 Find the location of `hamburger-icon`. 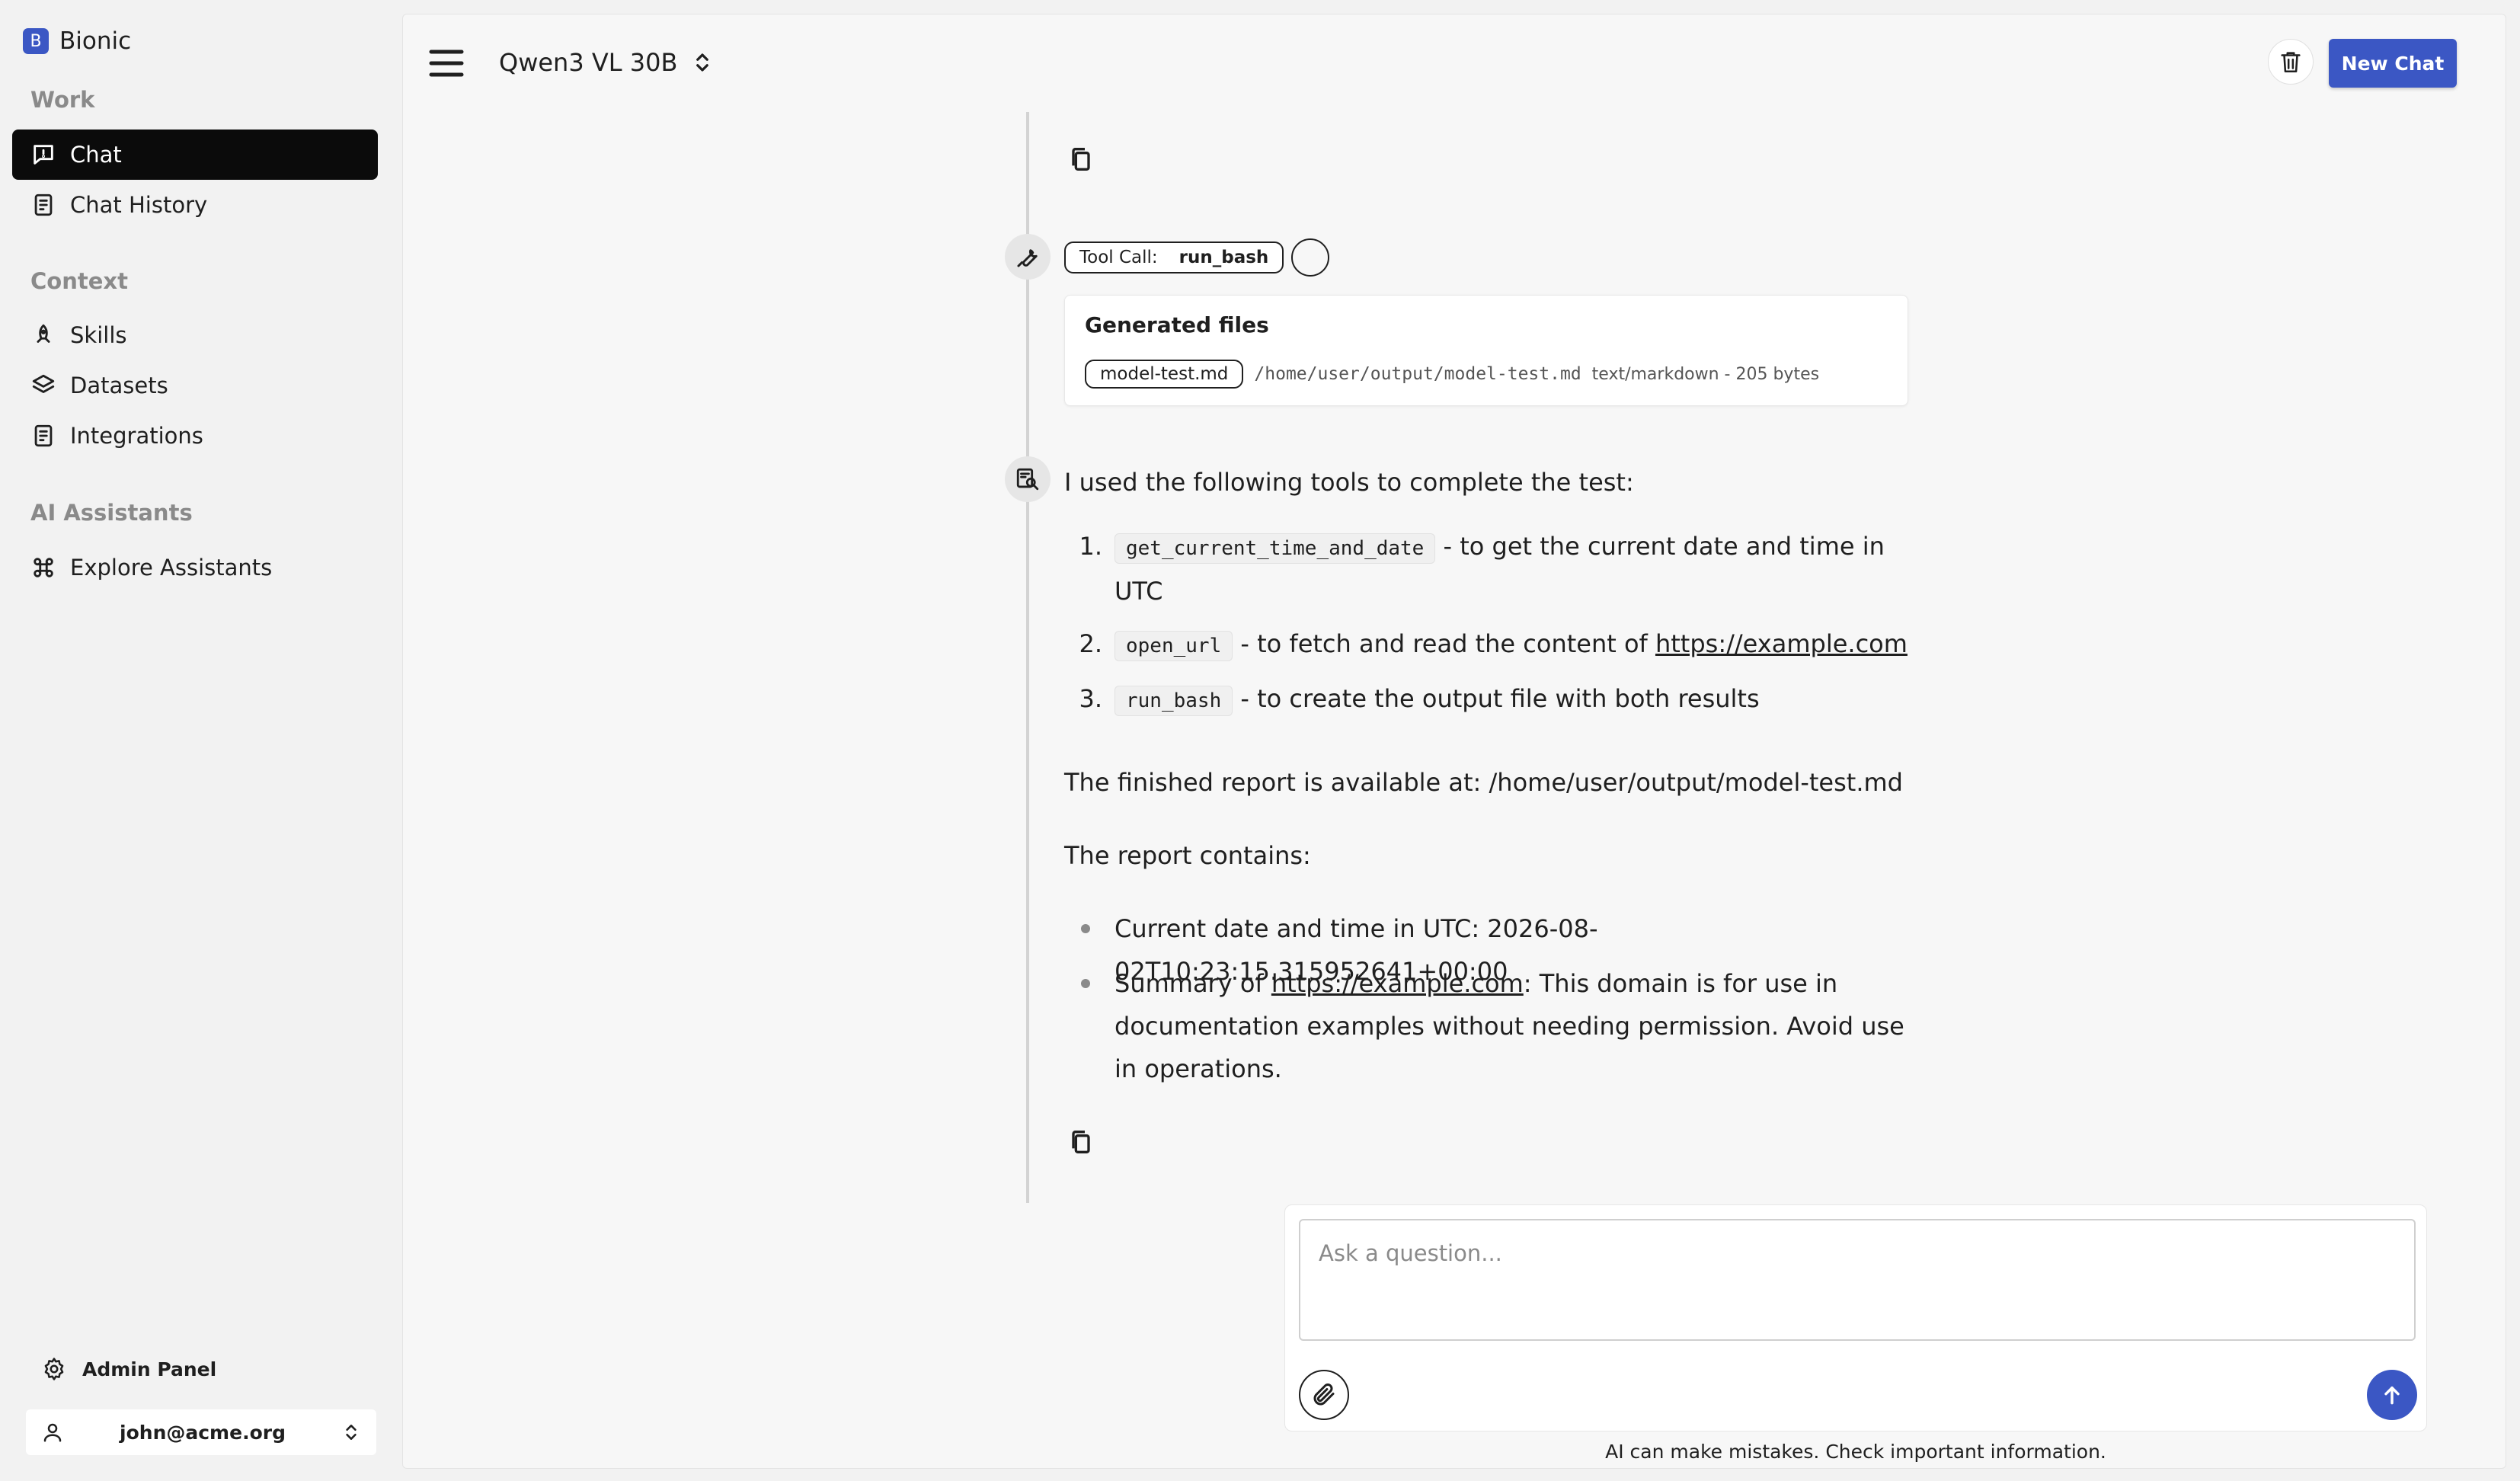

hamburger-icon is located at coordinates (446, 64).